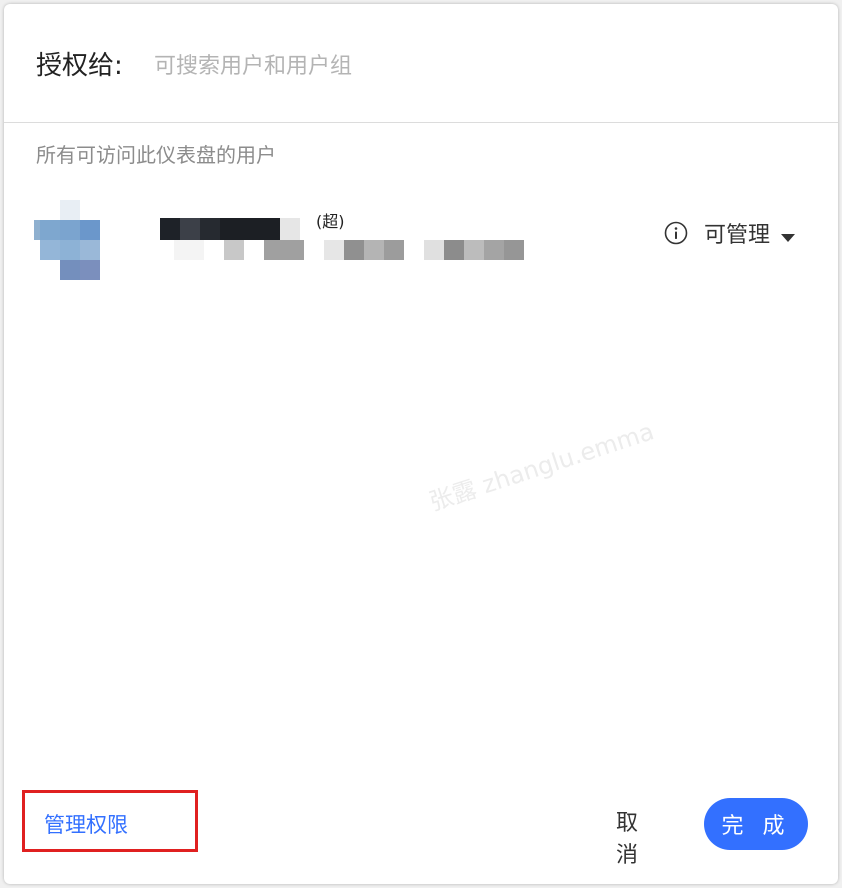 The width and height of the screenshot is (842, 888). I want to click on watermark: 张露 zhanglu.emma, so click(541, 467).